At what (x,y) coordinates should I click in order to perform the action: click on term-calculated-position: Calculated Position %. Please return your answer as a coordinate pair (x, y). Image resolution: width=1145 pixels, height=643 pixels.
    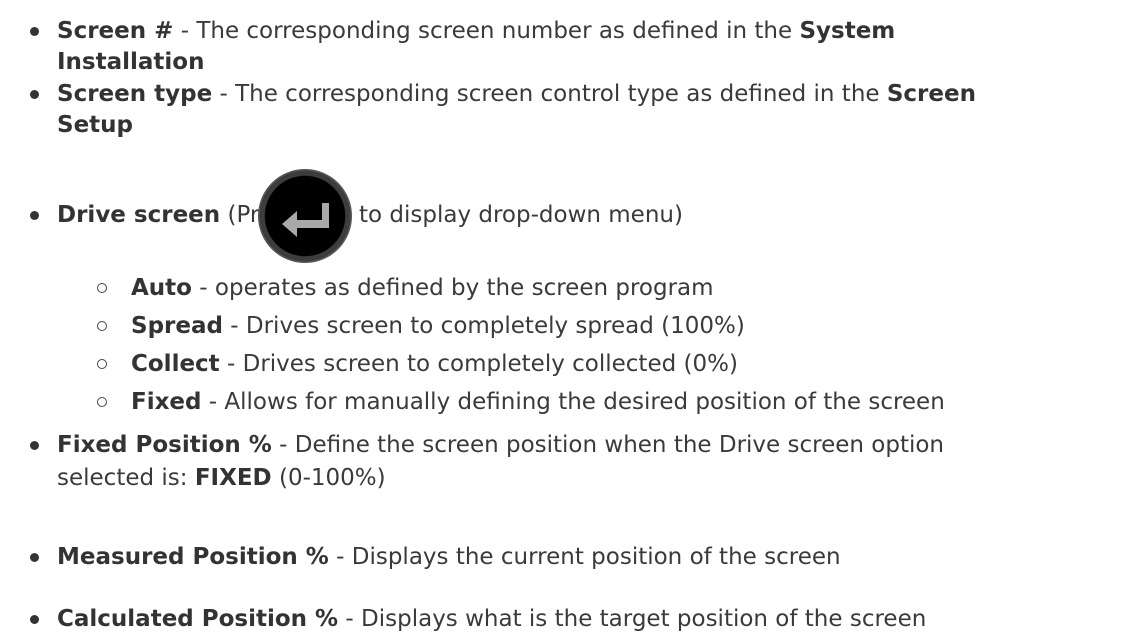
    Looking at the image, I should click on (198, 619).